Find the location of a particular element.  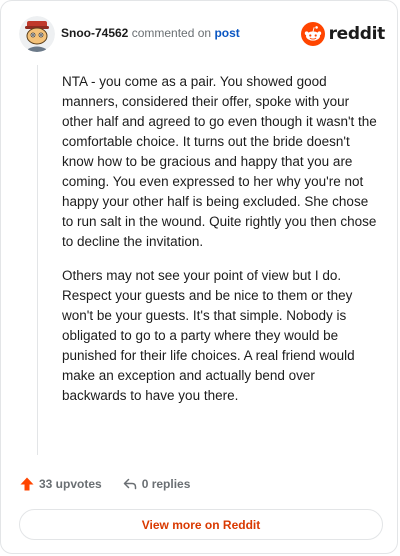

thread-line is located at coordinates (37, 260).